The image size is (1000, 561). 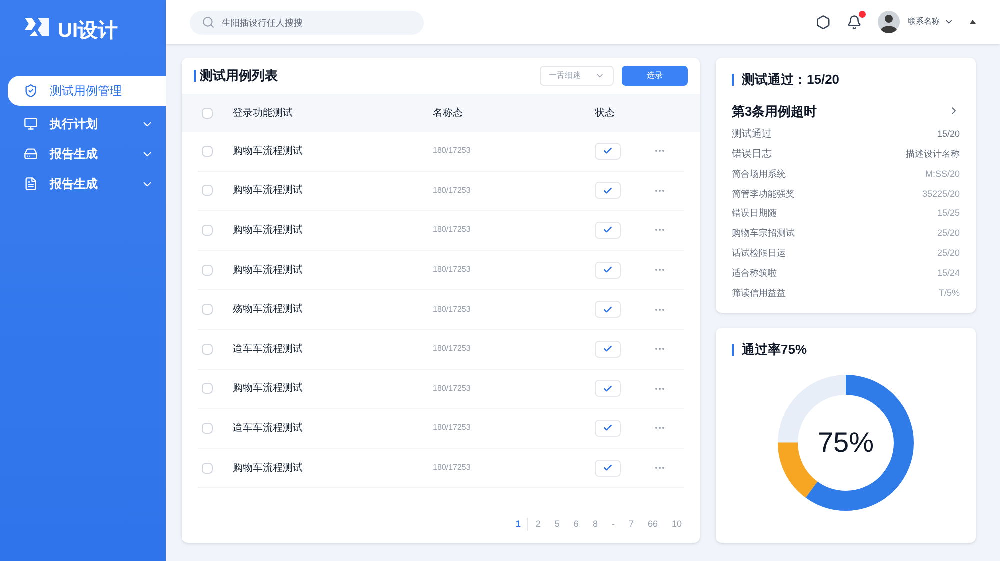 I want to click on summary-value: M:SS/20, so click(x=942, y=174).